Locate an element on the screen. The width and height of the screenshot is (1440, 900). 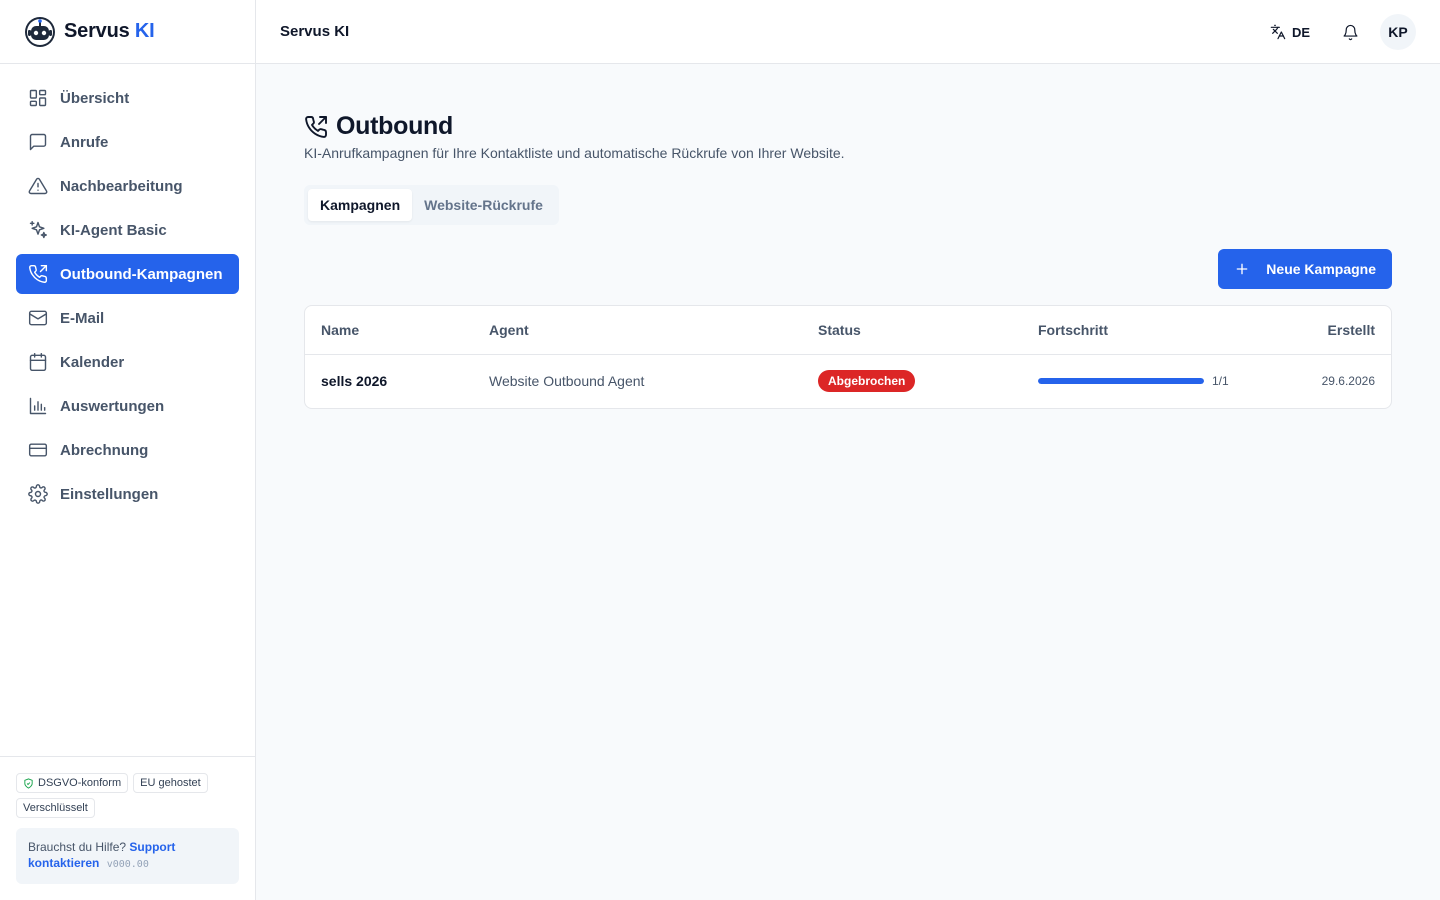
sidebar-item-label: Abrechnung is located at coordinates (104, 450).